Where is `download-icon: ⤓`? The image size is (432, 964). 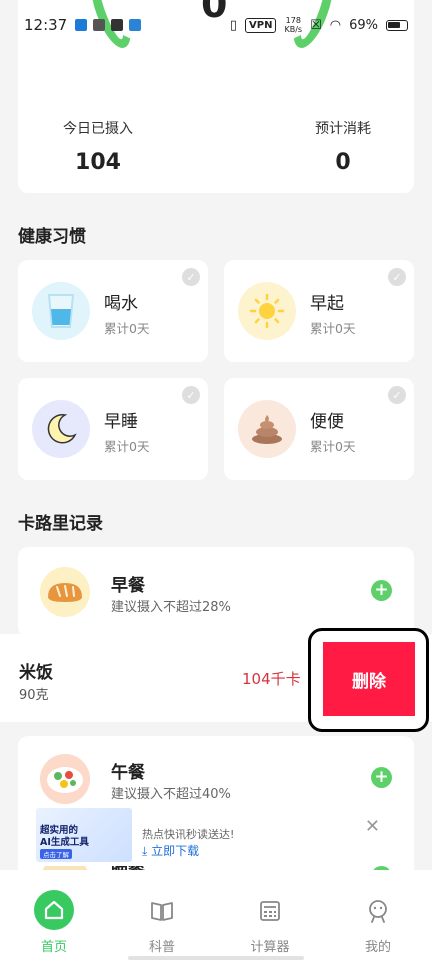
download-icon: ⤓ is located at coordinates (145, 851).